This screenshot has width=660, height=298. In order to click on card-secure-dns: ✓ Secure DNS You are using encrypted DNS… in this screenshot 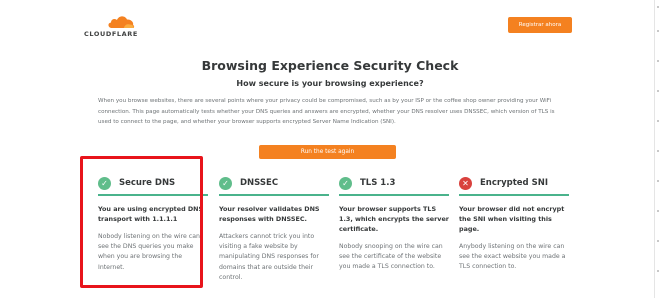, I will do `click(153, 222)`.